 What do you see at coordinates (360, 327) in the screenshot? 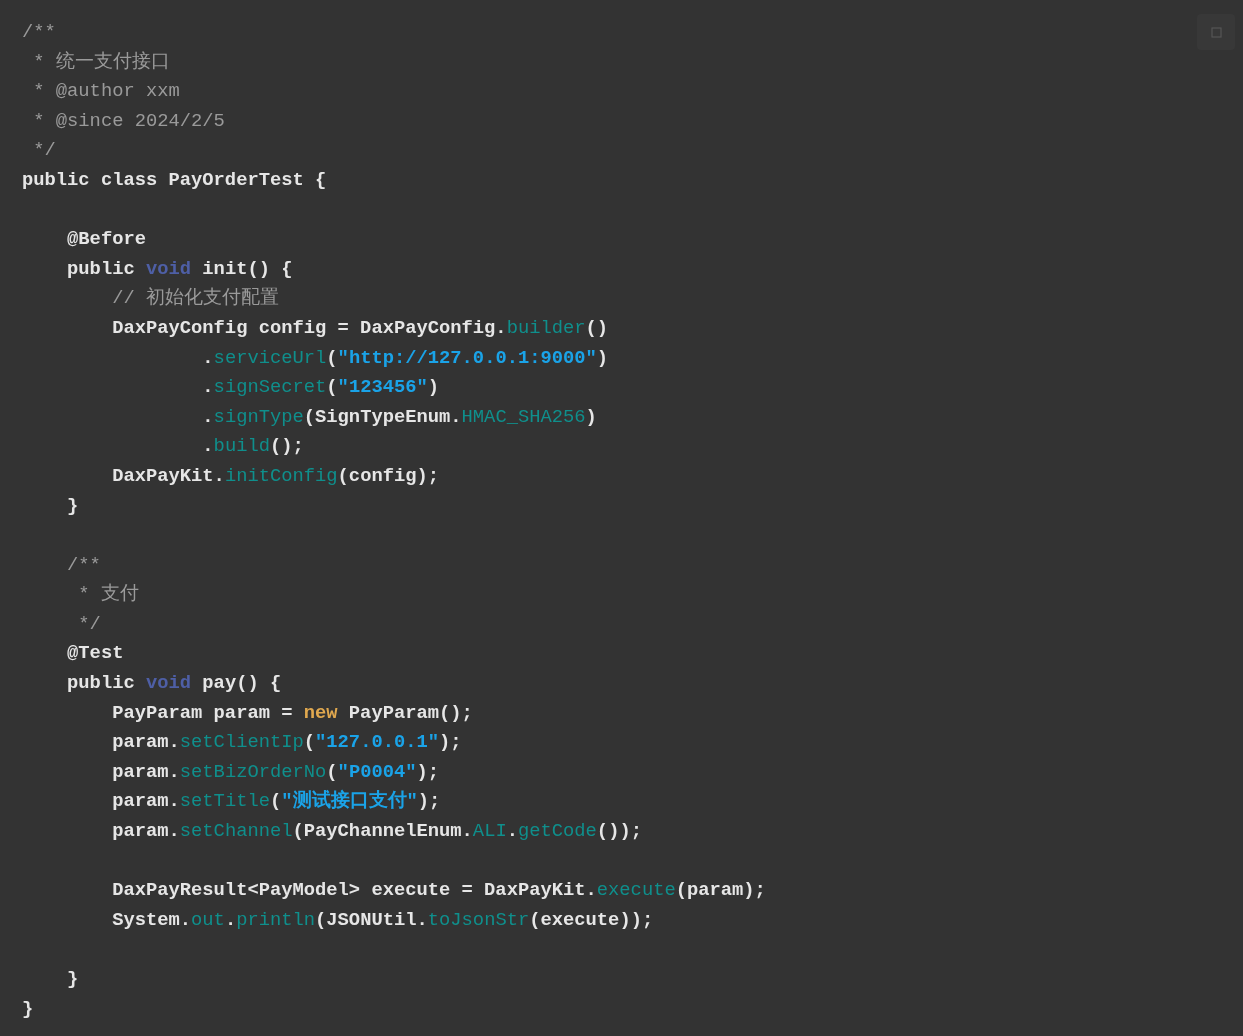
I see `code-line: DaxPayConfig config = DaxPayConfig.builder()` at bounding box center [360, 327].